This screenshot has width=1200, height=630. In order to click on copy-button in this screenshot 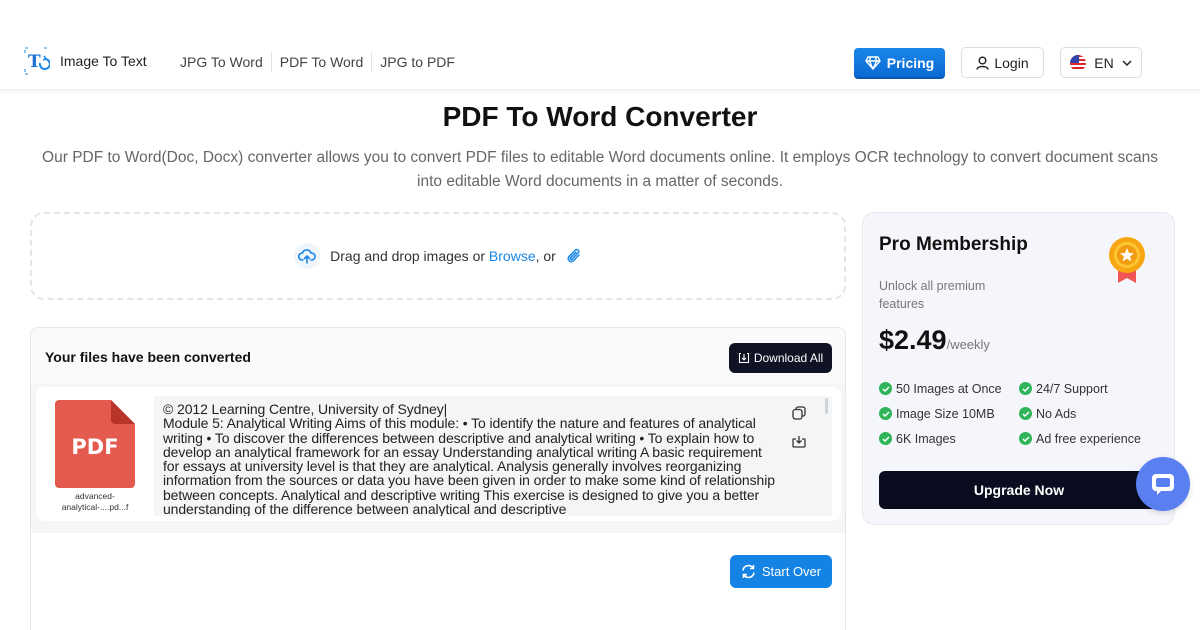, I will do `click(799, 413)`.